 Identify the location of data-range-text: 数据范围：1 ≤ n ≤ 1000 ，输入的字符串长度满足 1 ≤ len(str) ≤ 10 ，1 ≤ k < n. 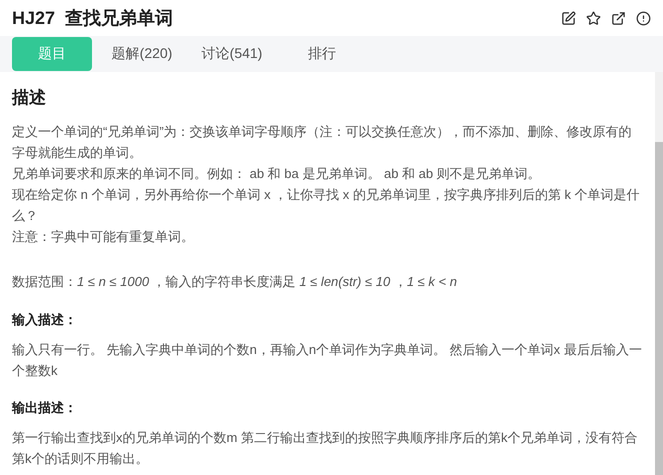
(235, 282).